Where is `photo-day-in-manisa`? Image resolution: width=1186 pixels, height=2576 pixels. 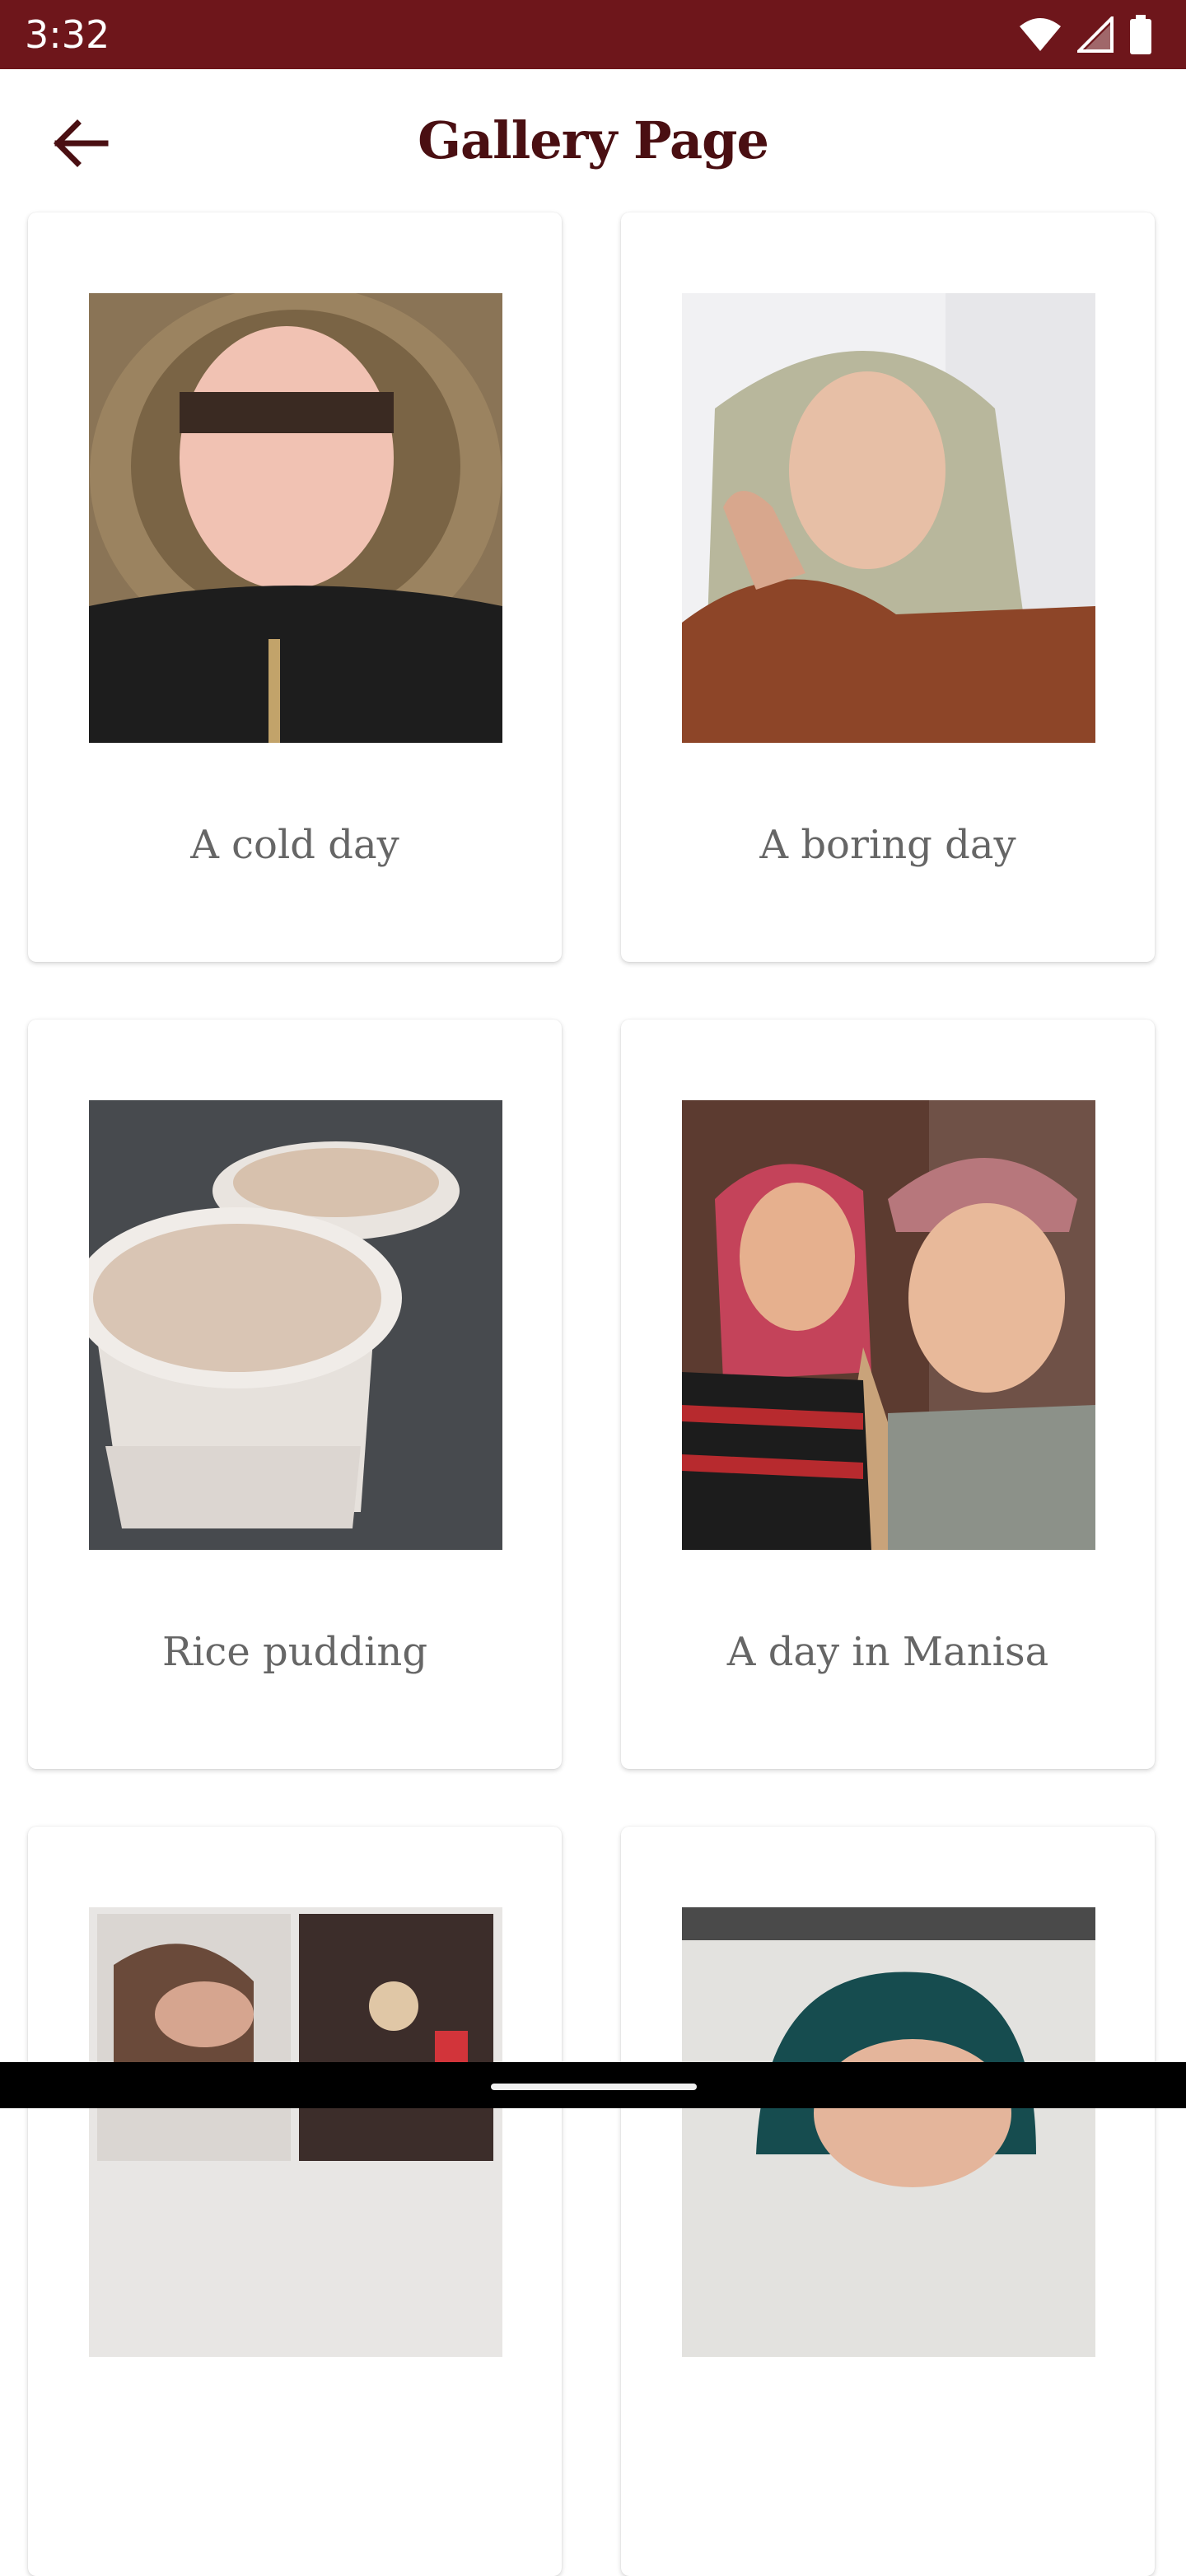 photo-day-in-manisa is located at coordinates (888, 1325).